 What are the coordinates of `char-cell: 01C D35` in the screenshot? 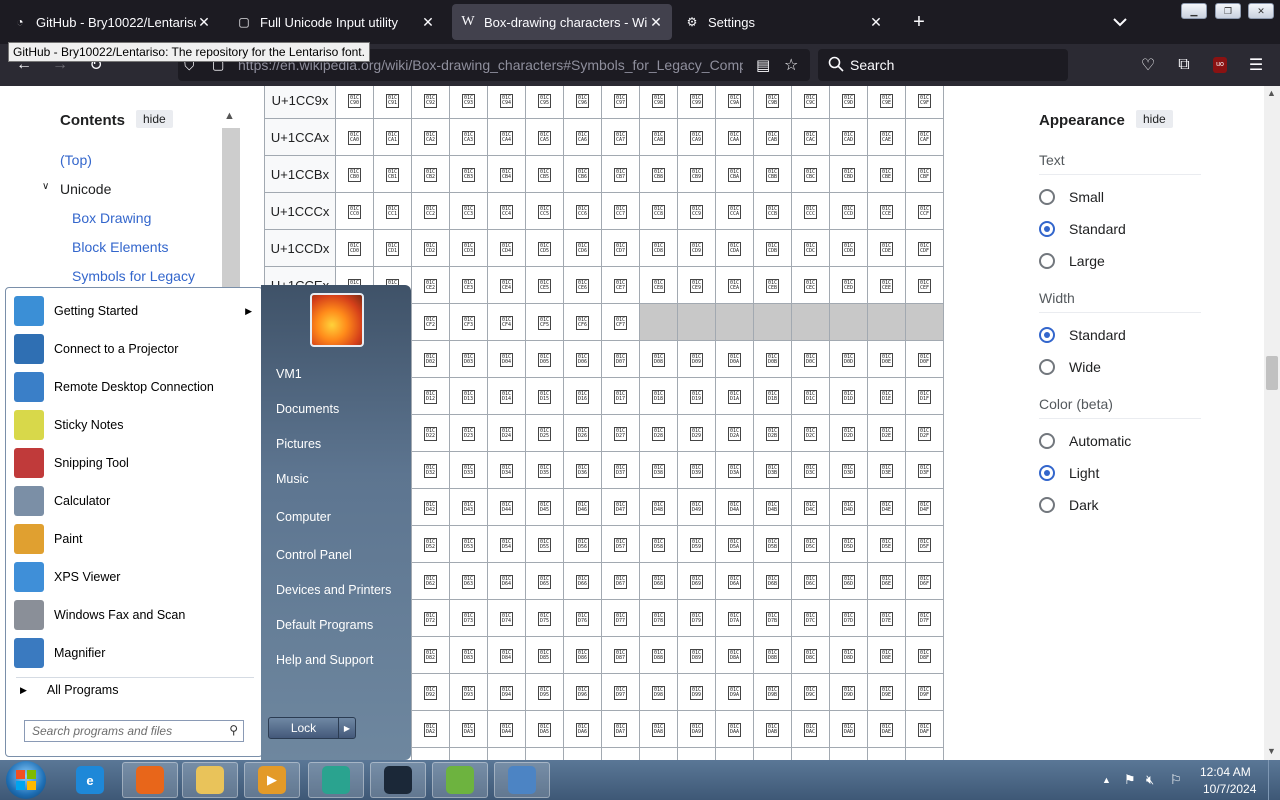 It's located at (544, 470).